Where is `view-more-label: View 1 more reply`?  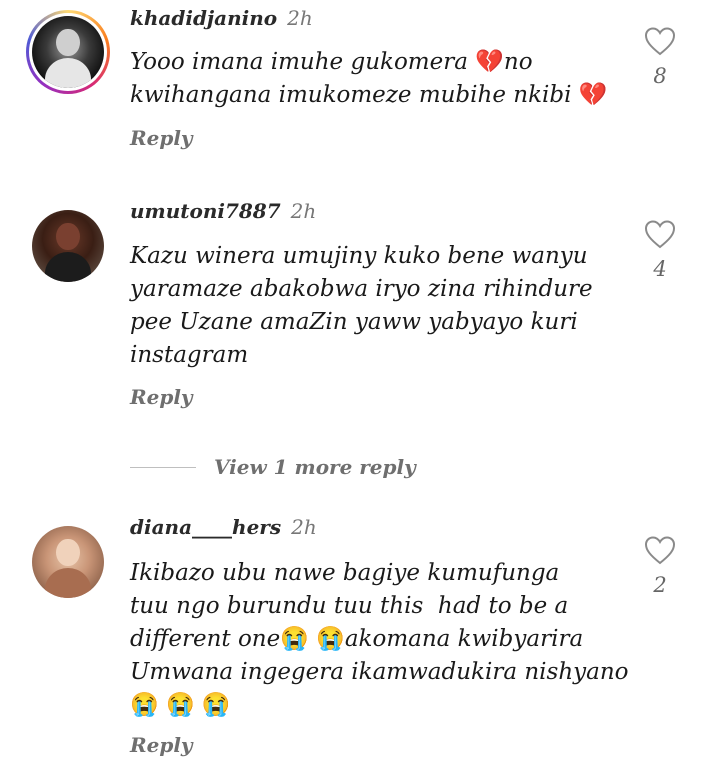
view-more-label: View 1 more reply is located at coordinates (315, 467).